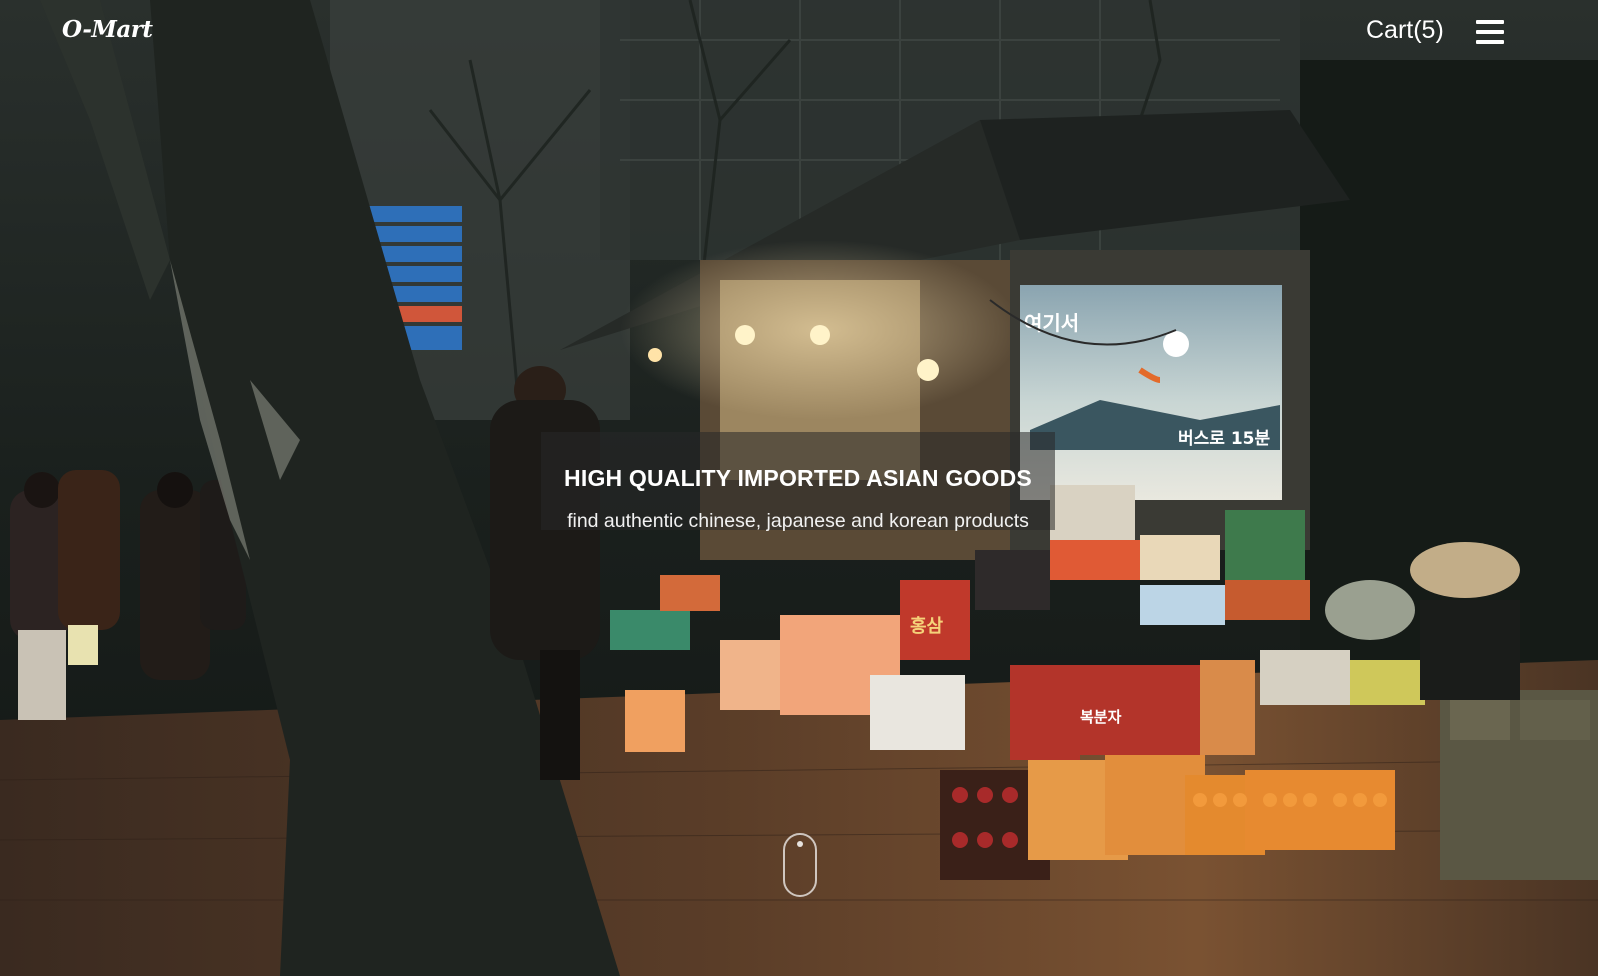  Describe the element at coordinates (798, 478) in the screenshot. I see `hero-title: HIGH QUALITY IMPORTED ASIAN GOODS` at that location.